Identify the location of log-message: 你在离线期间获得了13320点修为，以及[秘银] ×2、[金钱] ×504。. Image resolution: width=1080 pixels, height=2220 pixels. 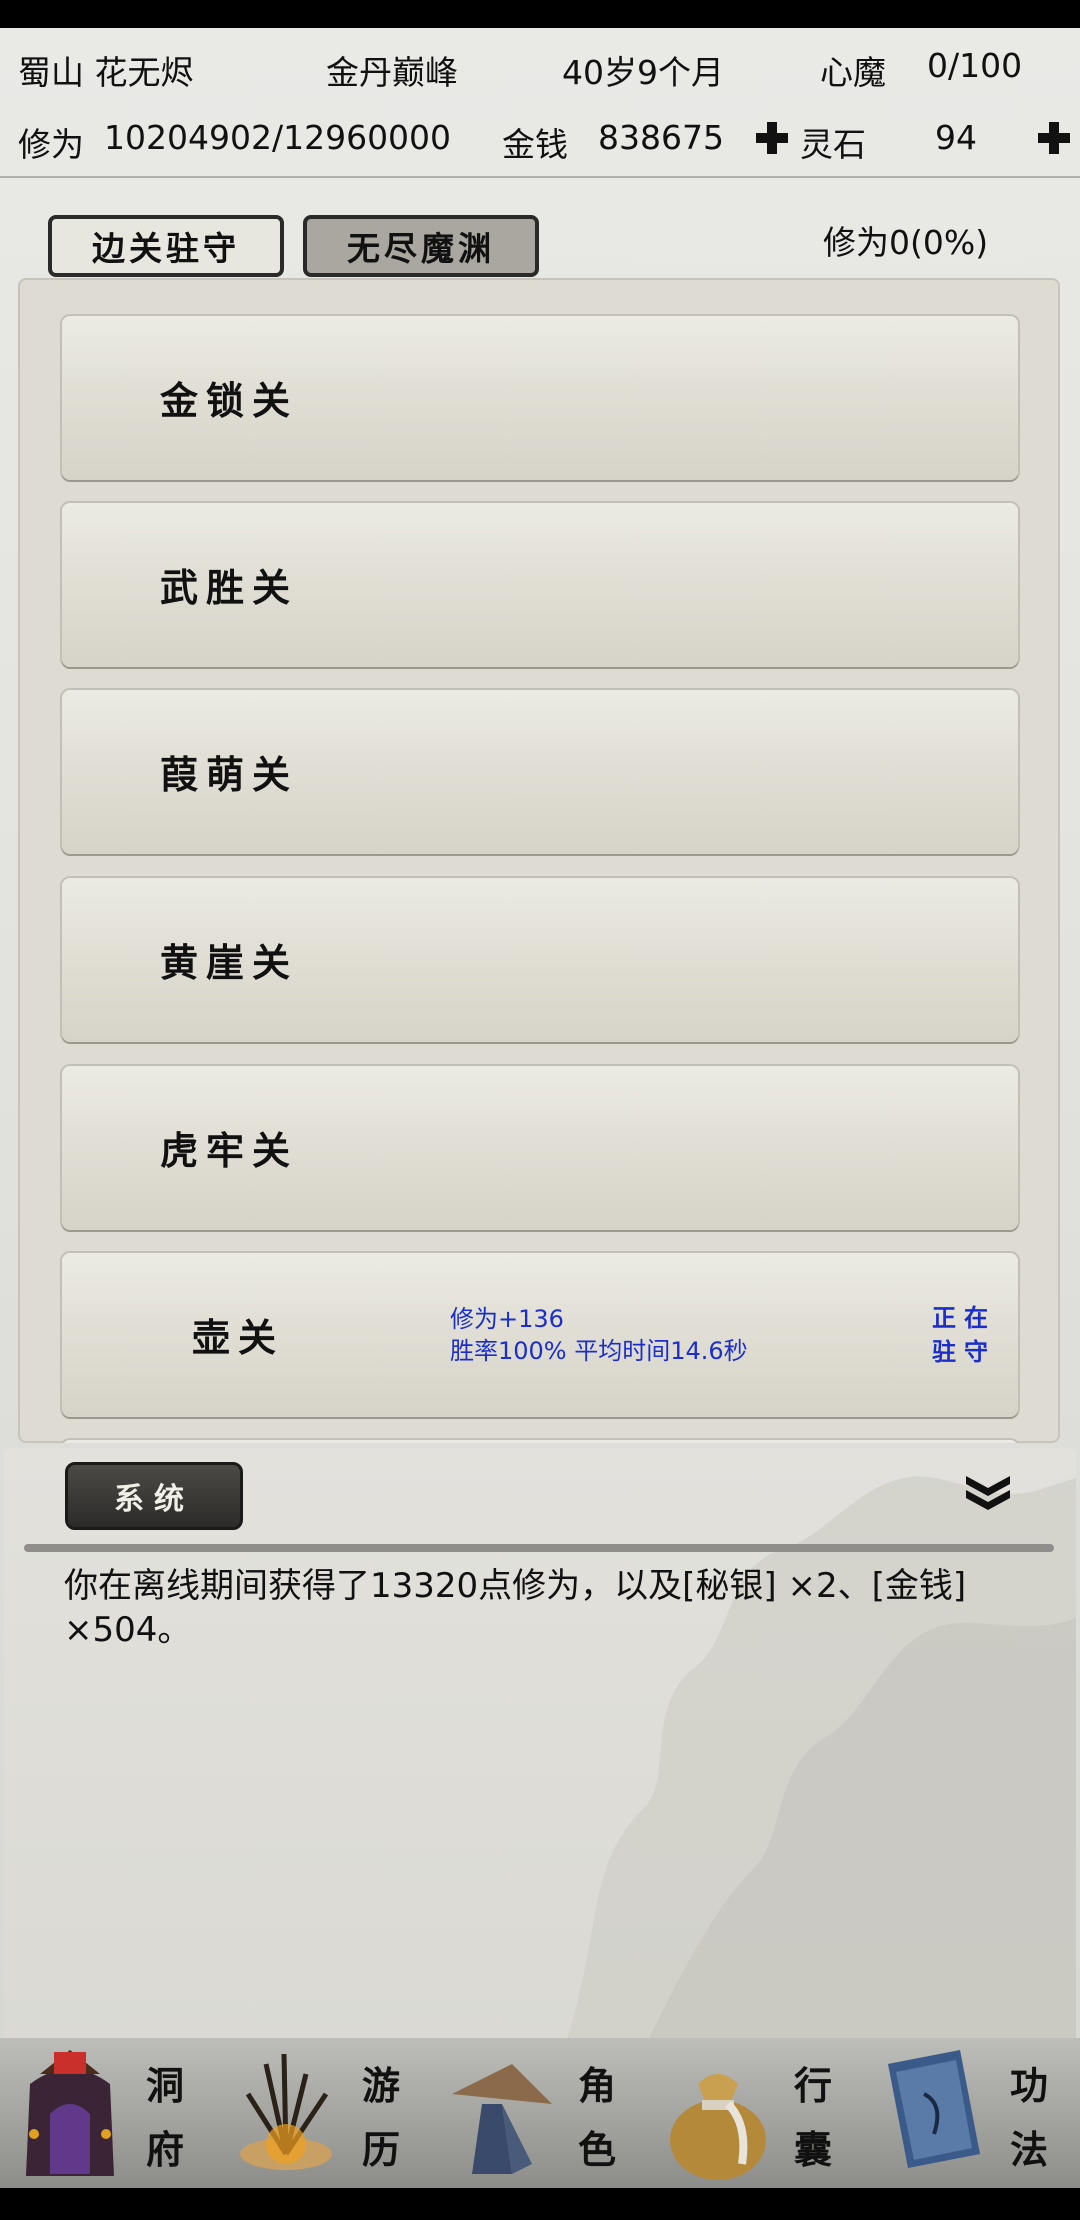
(515, 1608).